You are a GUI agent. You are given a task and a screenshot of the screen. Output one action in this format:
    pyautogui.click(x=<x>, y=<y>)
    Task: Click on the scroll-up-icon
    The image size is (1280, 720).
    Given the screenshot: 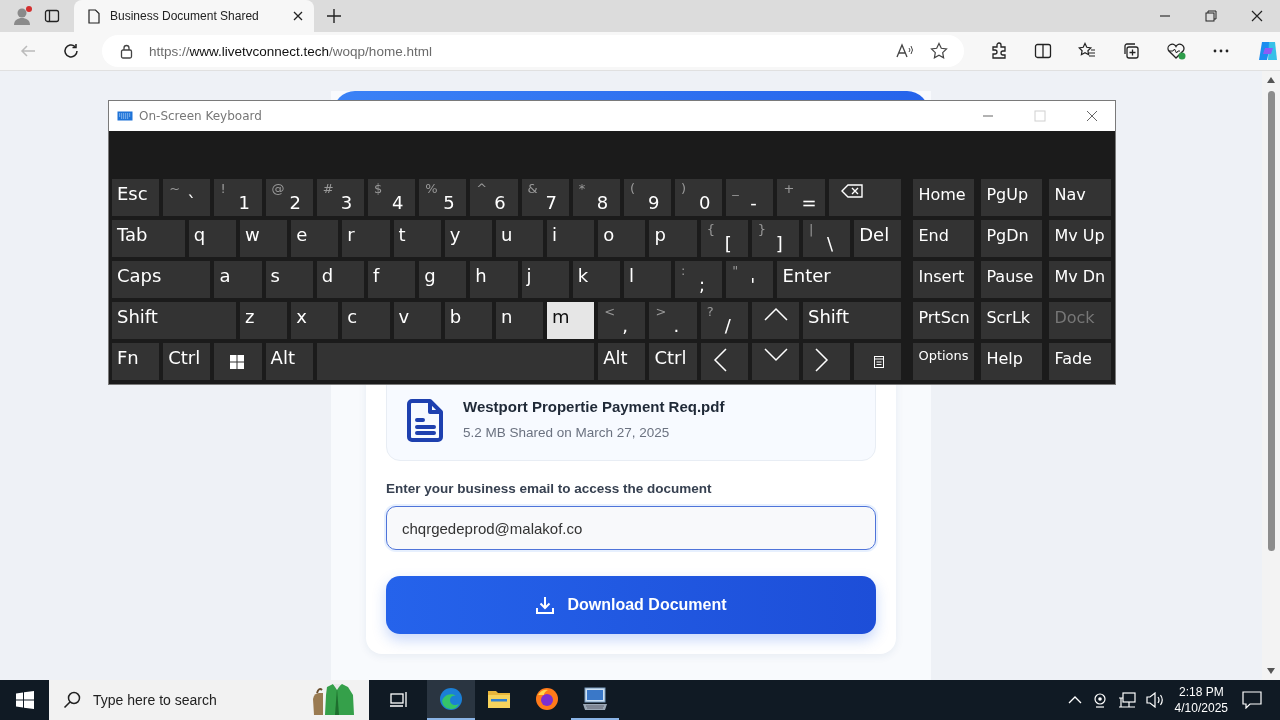 What is the action you would take?
    pyautogui.click(x=1271, y=80)
    